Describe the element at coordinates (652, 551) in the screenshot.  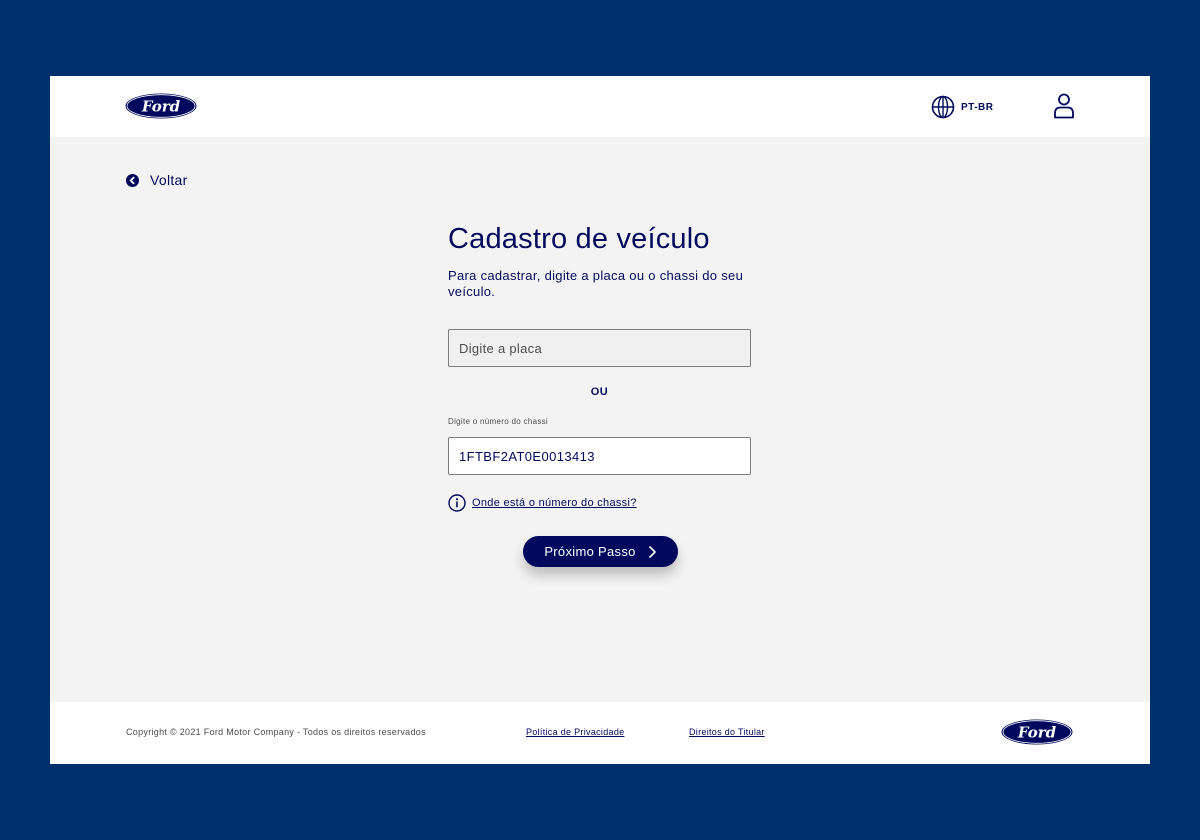
I see `chevron-right-icon` at that location.